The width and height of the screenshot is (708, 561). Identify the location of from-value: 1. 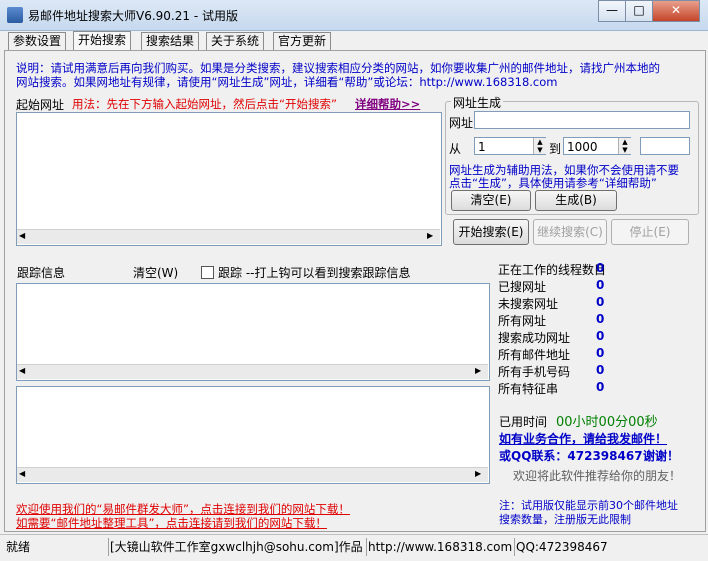
(482, 147).